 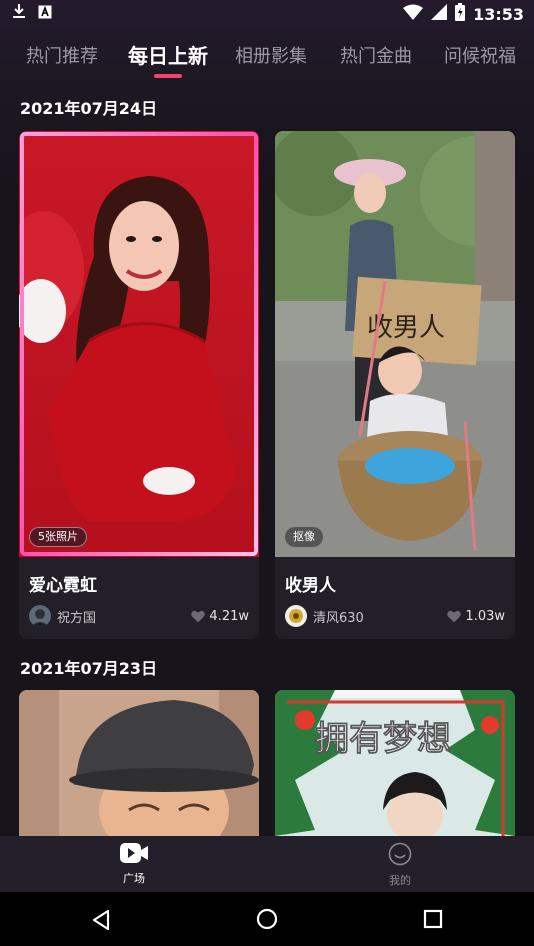 I want to click on like-count-value: 1.03w, so click(x=485, y=616).